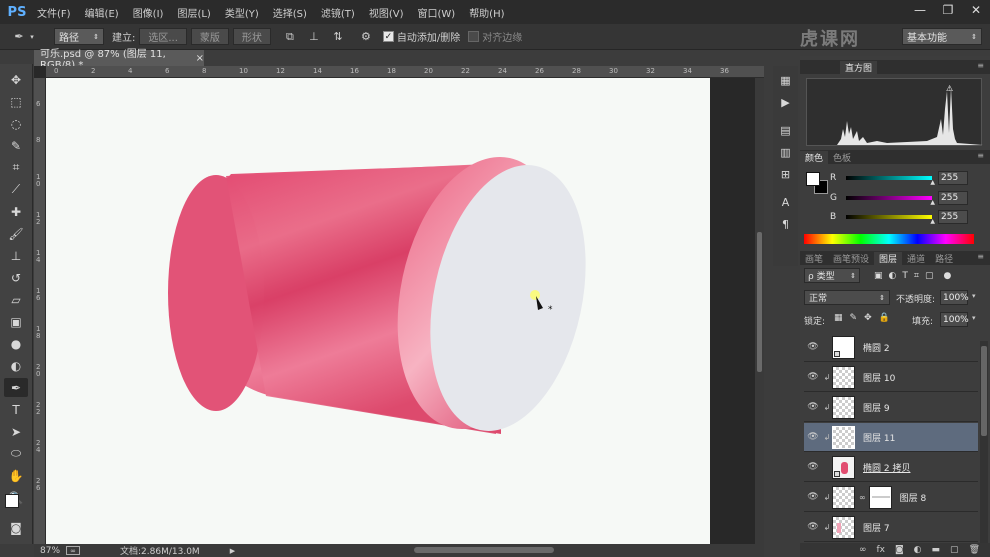 Image resolution: width=990 pixels, height=557 pixels. Describe the element at coordinates (16, 409) in the screenshot. I see `type-tool-icon: T` at that location.